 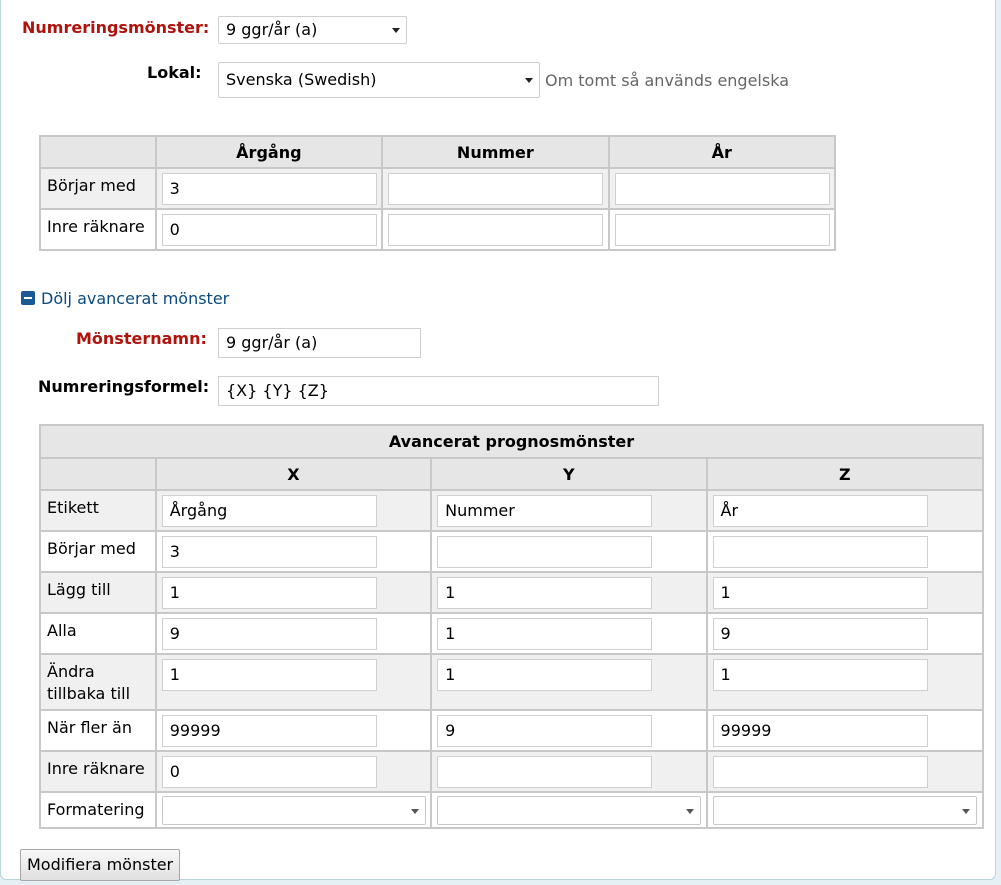 I want to click on add-x-input: 1, so click(x=269, y=593).